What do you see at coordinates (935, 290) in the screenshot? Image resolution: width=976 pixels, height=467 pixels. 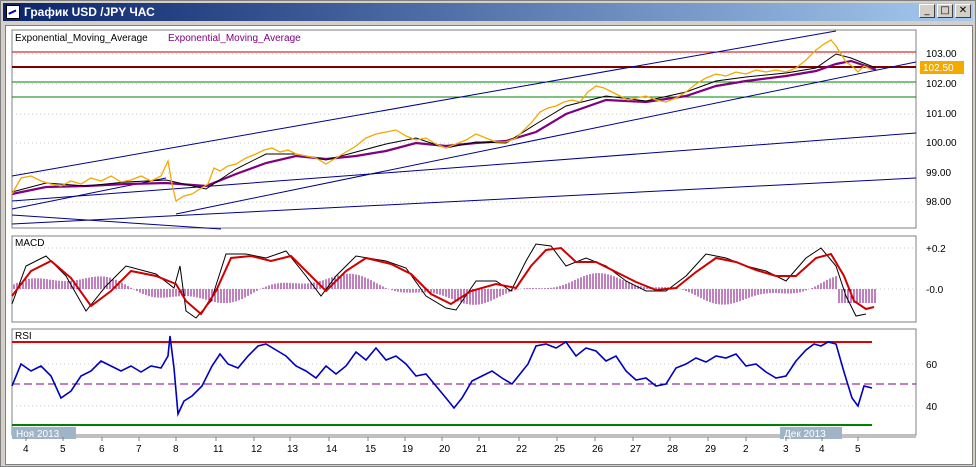 I see `macd-tick: -0.0` at bounding box center [935, 290].